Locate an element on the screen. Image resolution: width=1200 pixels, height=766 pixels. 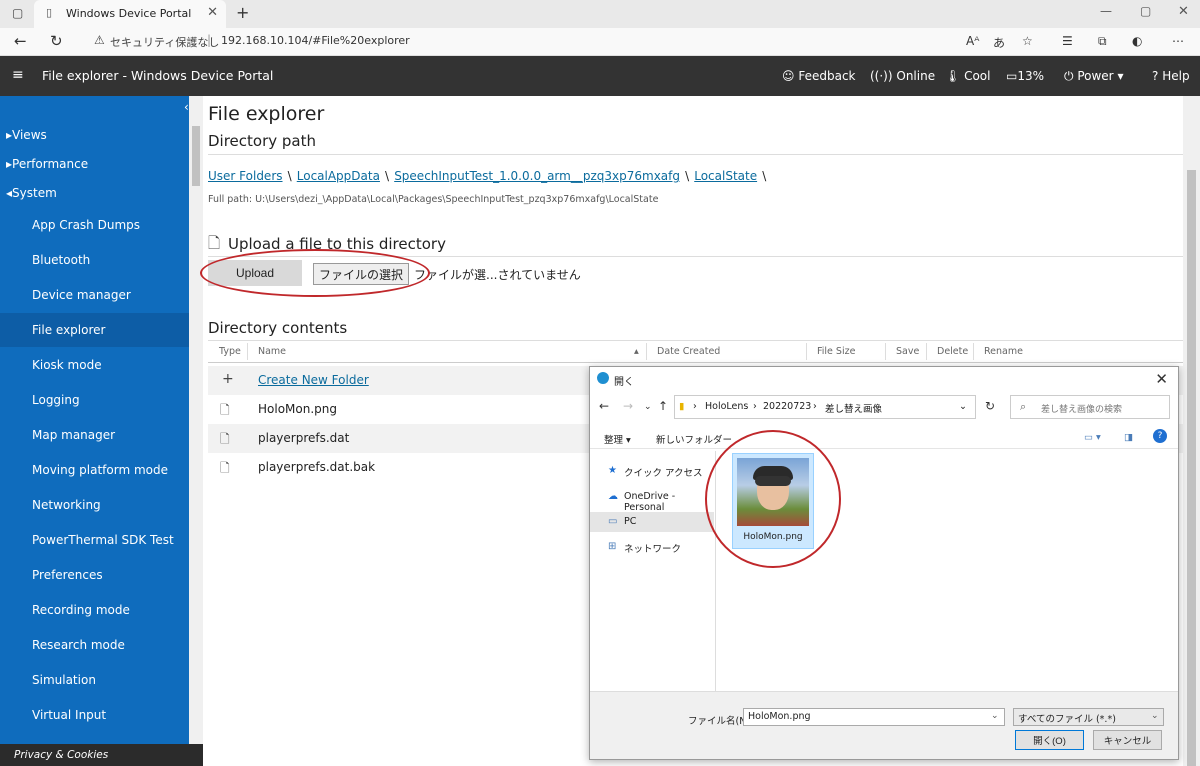
file-icon: 🗋 is located at coordinates (225, 468).